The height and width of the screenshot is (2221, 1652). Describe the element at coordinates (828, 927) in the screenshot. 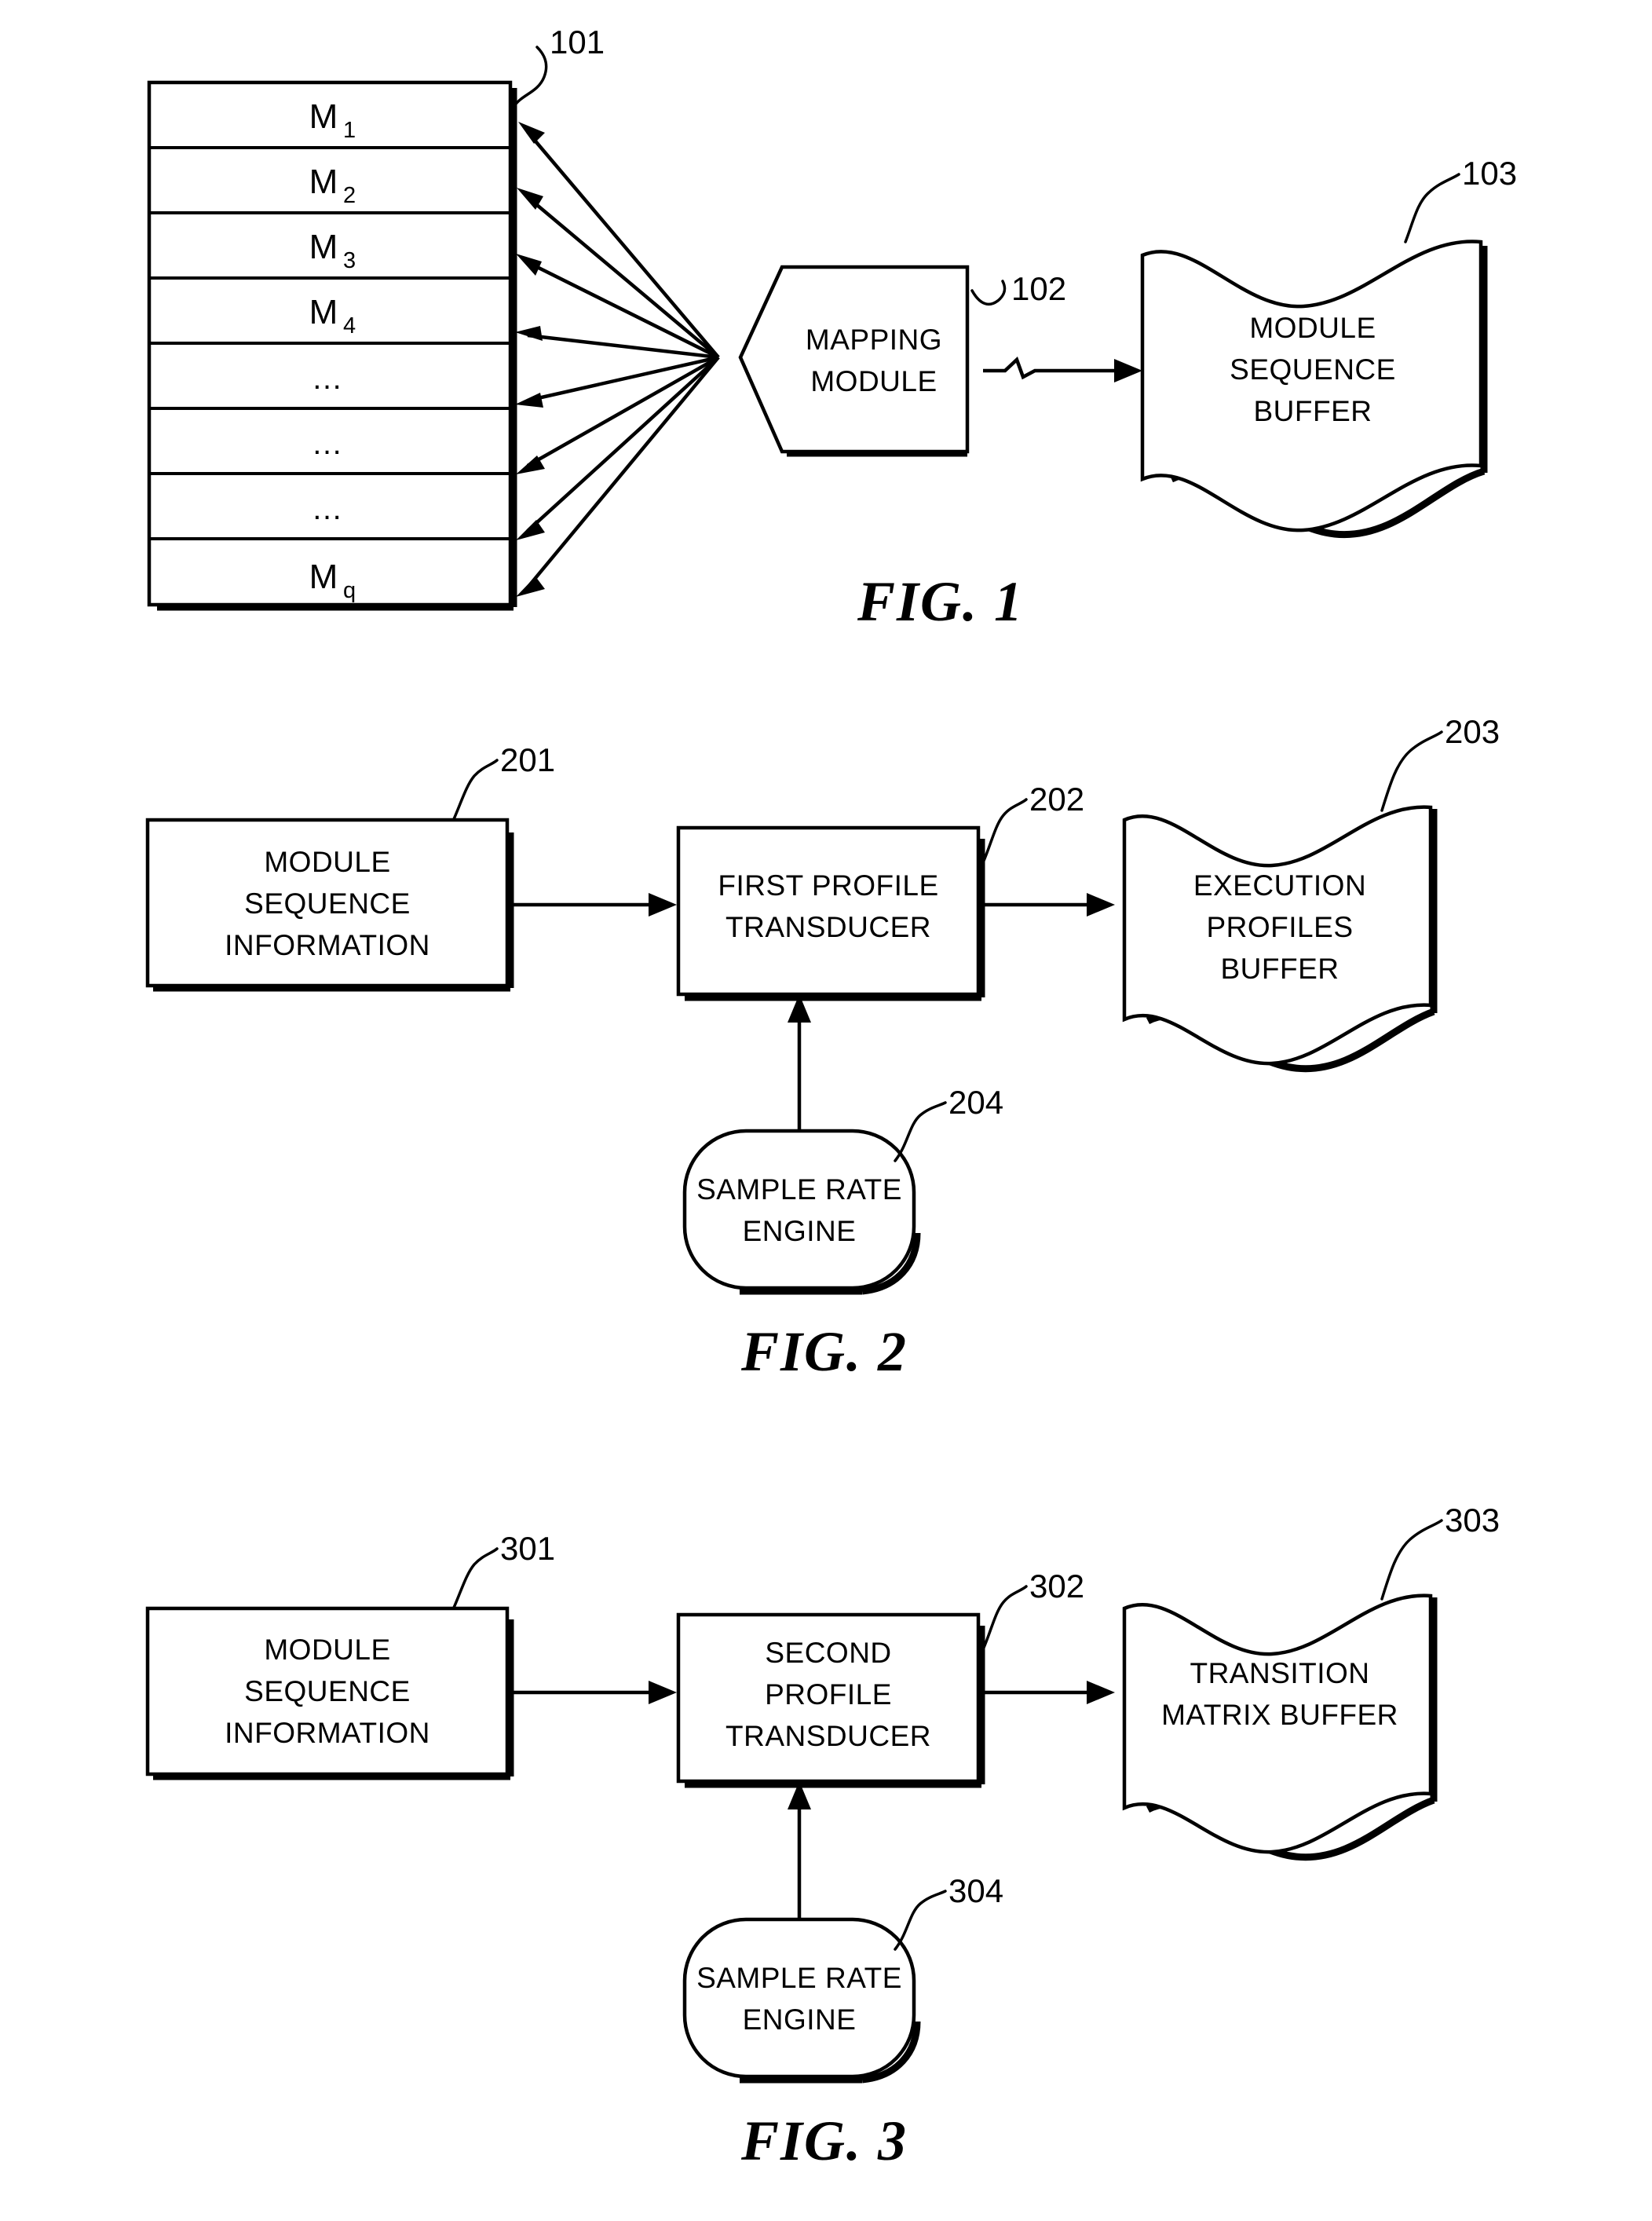

I see `box-202-label-line2: TRANSDUCER` at that location.